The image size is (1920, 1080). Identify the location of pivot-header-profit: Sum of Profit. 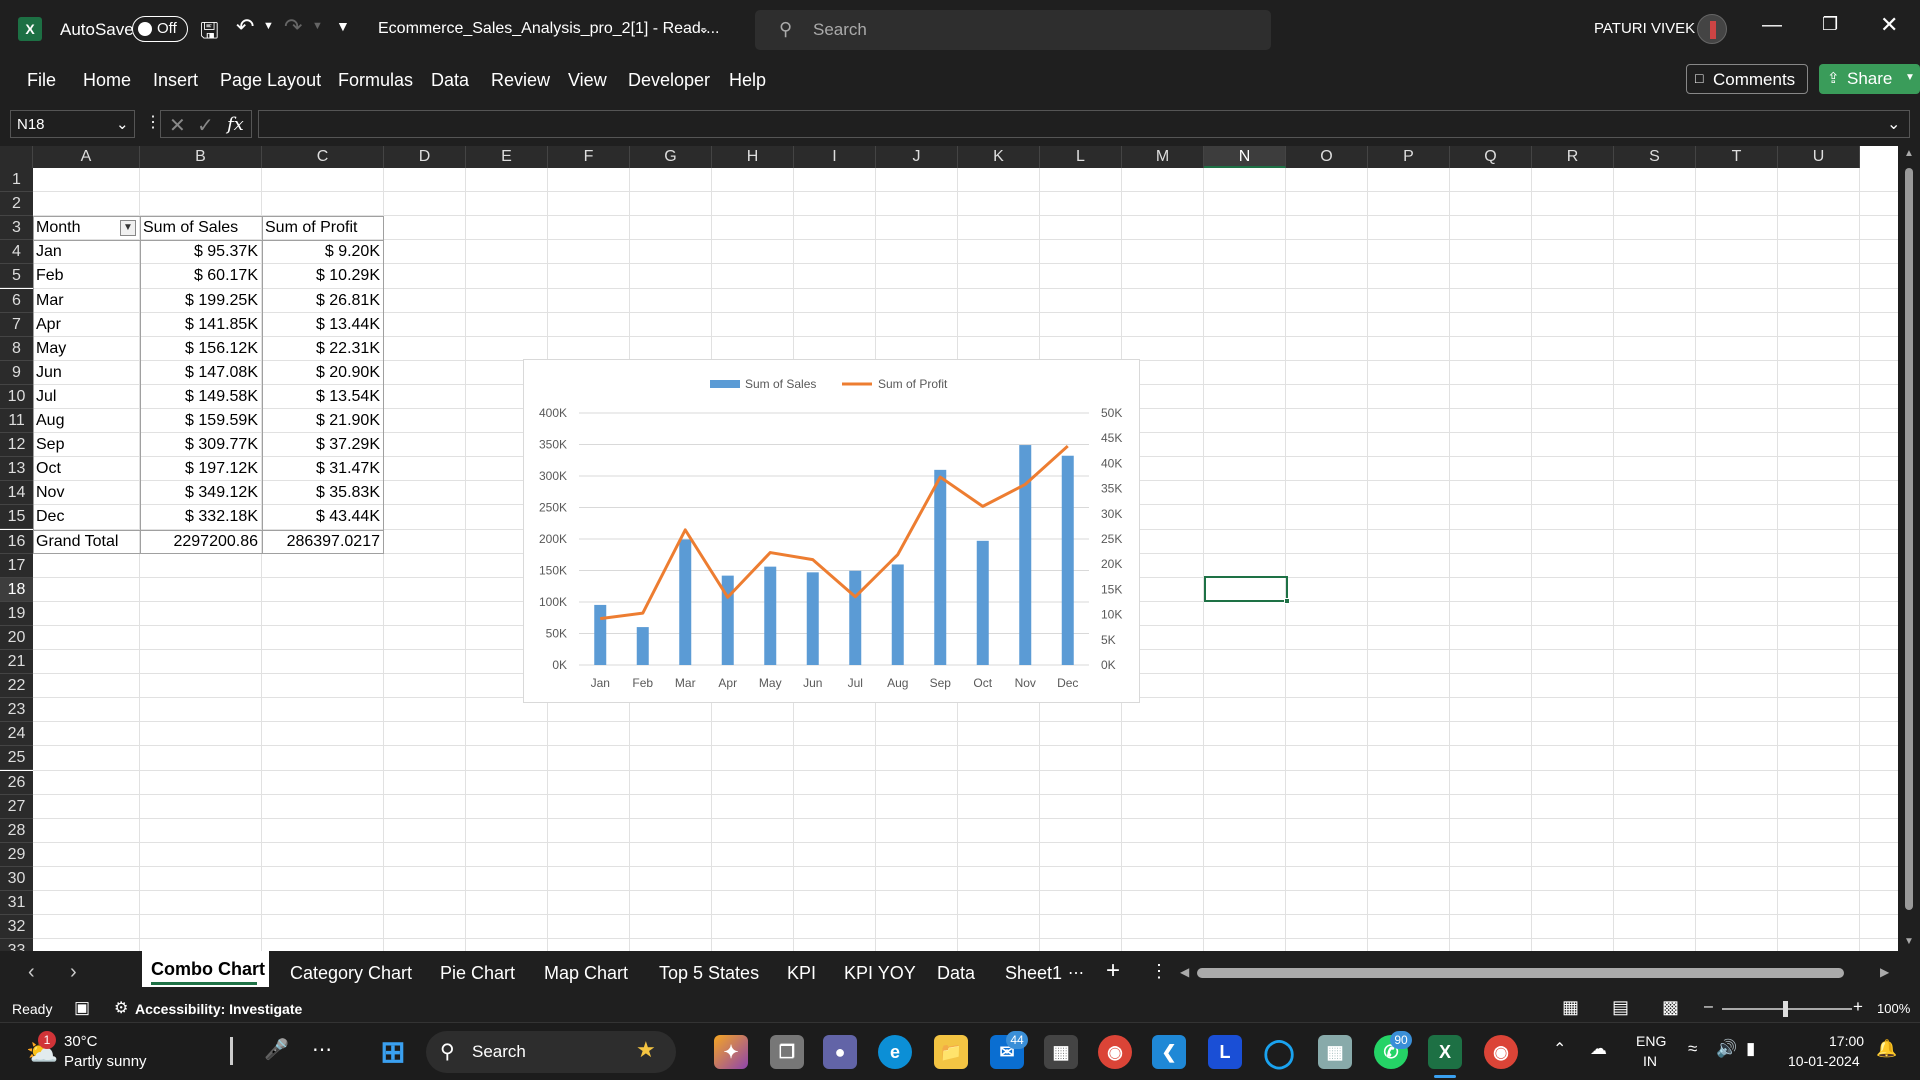
(322, 228).